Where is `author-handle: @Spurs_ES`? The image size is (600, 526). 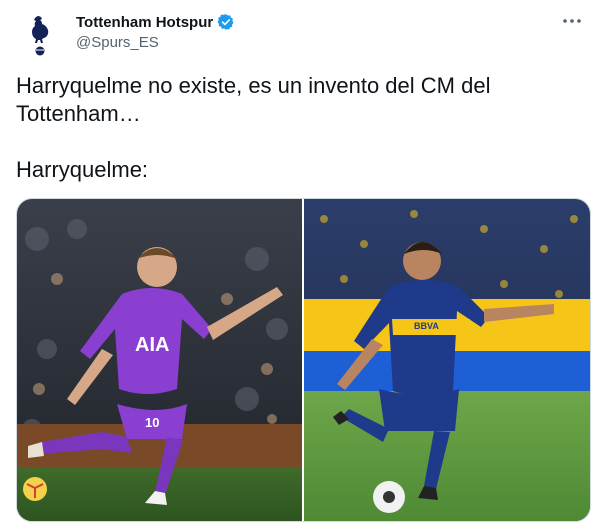
author-handle: @Spurs_ES is located at coordinates (155, 42).